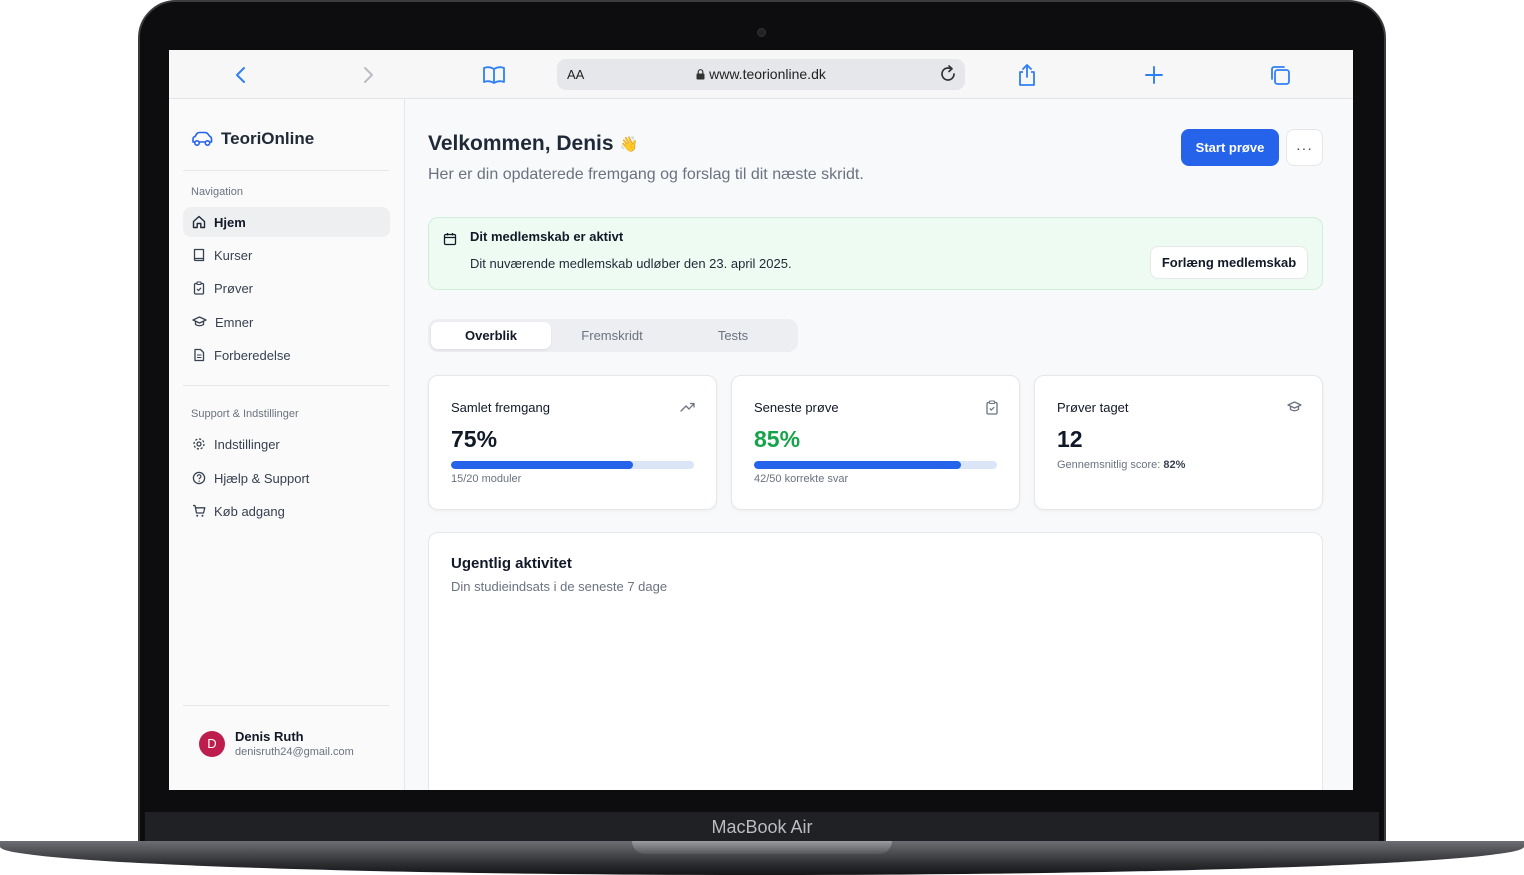 This screenshot has width=1524, height=875. Describe the element at coordinates (199, 255) in the screenshot. I see `book-icon` at that location.